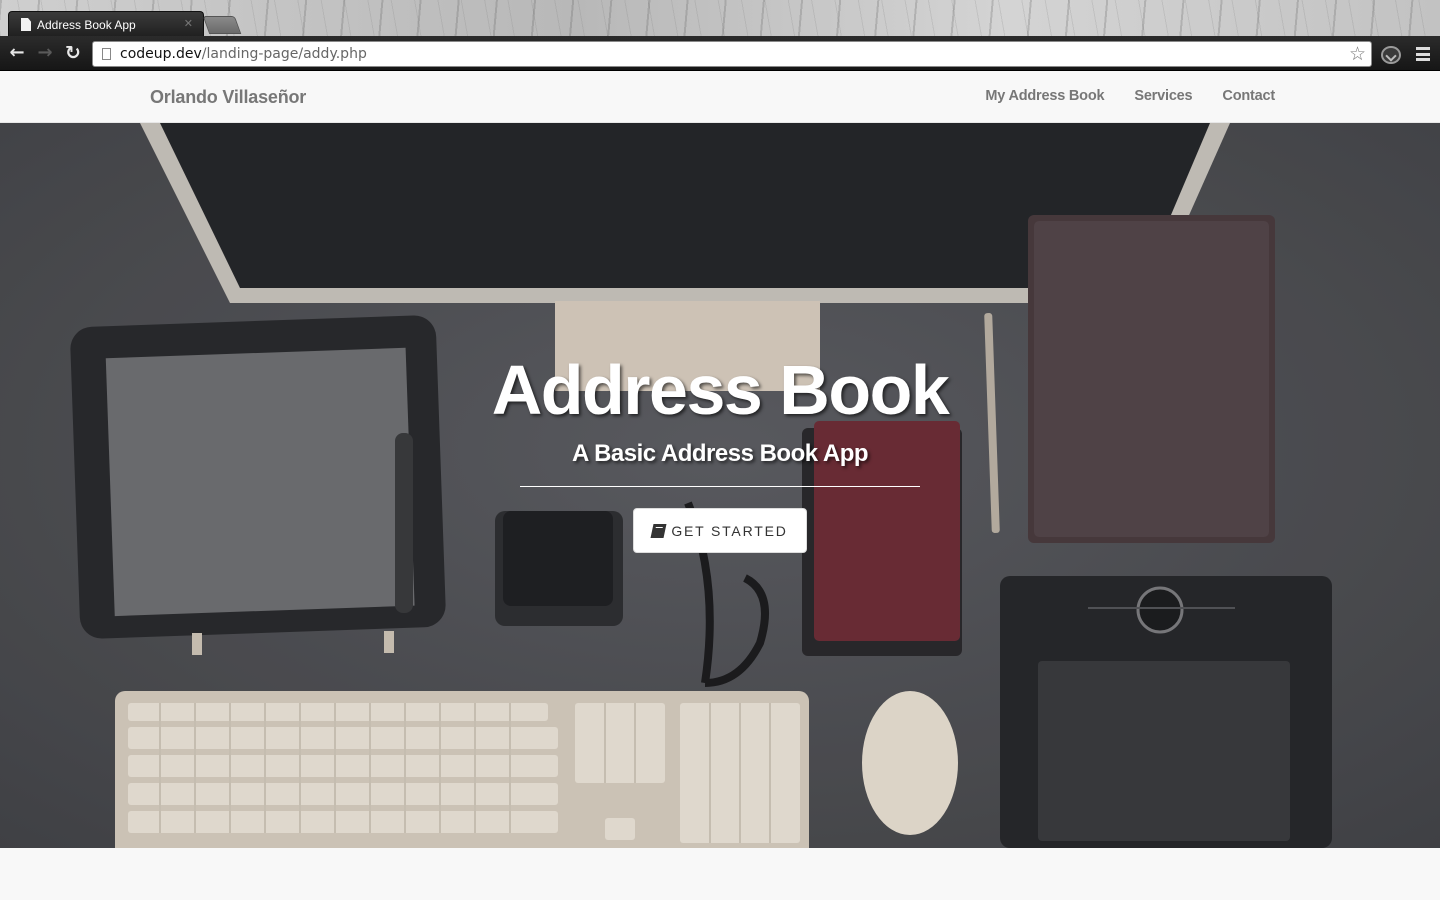 This screenshot has height=900, width=1440. Describe the element at coordinates (1115, 96) in the screenshot. I see `nav-links: My Address Book Services Contact` at that location.